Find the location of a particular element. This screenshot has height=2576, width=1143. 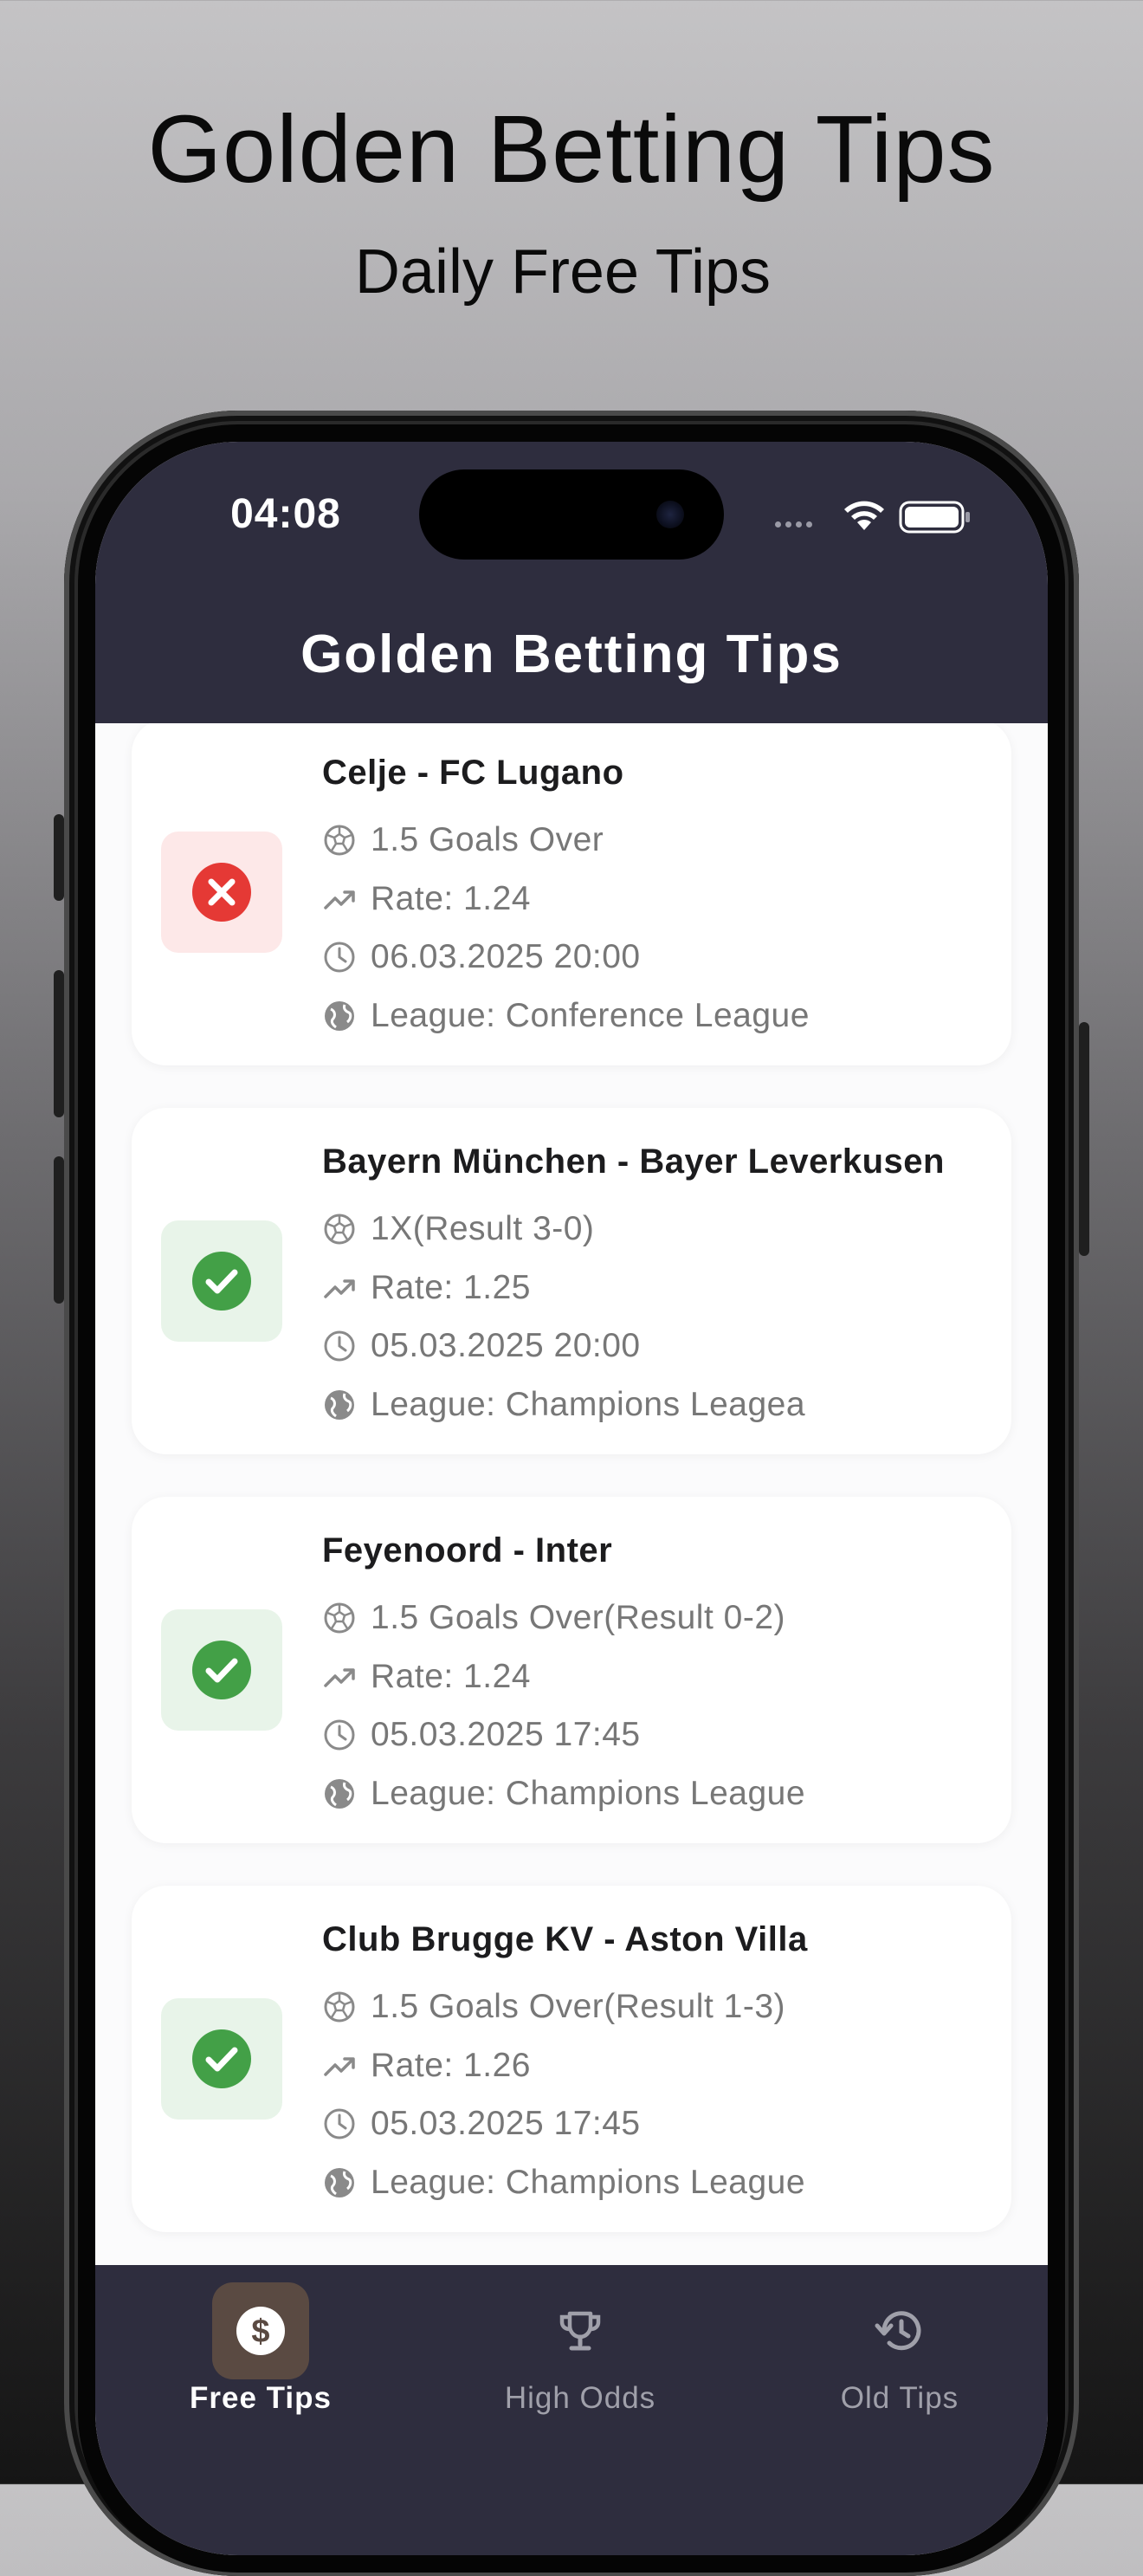

rate-text: Rate: 1.25 is located at coordinates (451, 1287).